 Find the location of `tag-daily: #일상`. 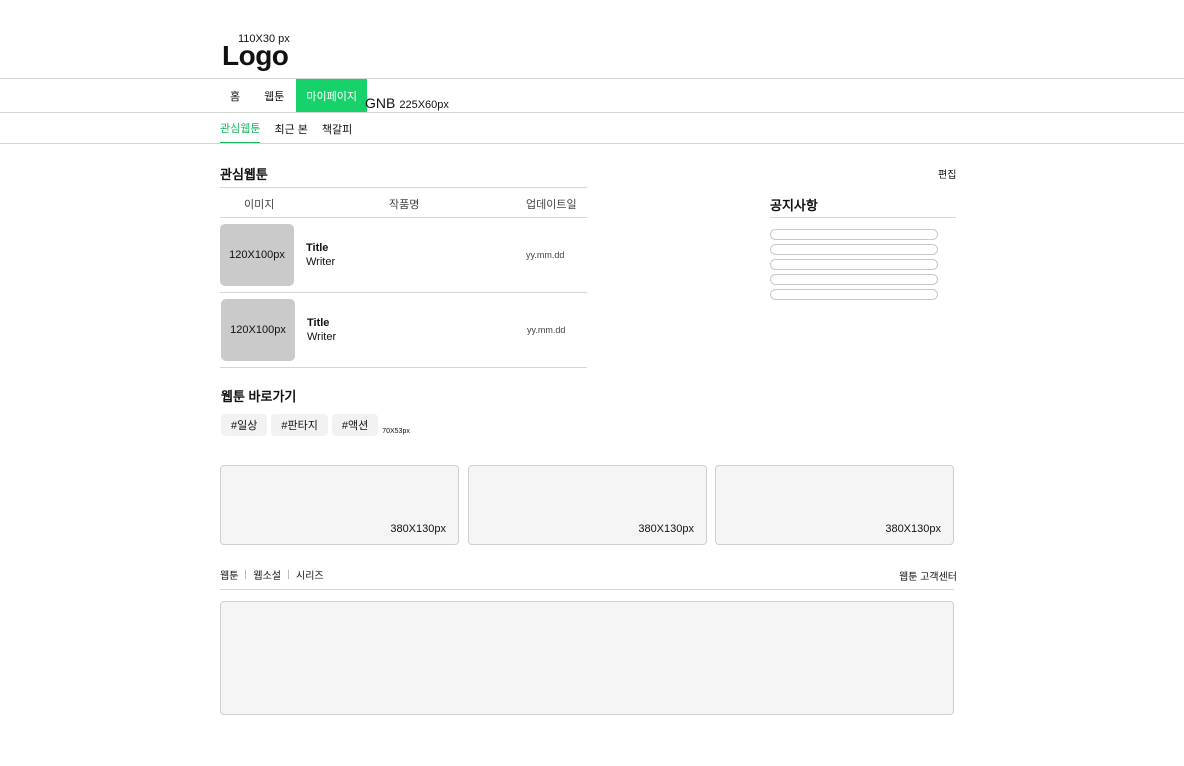

tag-daily: #일상 is located at coordinates (244, 425).